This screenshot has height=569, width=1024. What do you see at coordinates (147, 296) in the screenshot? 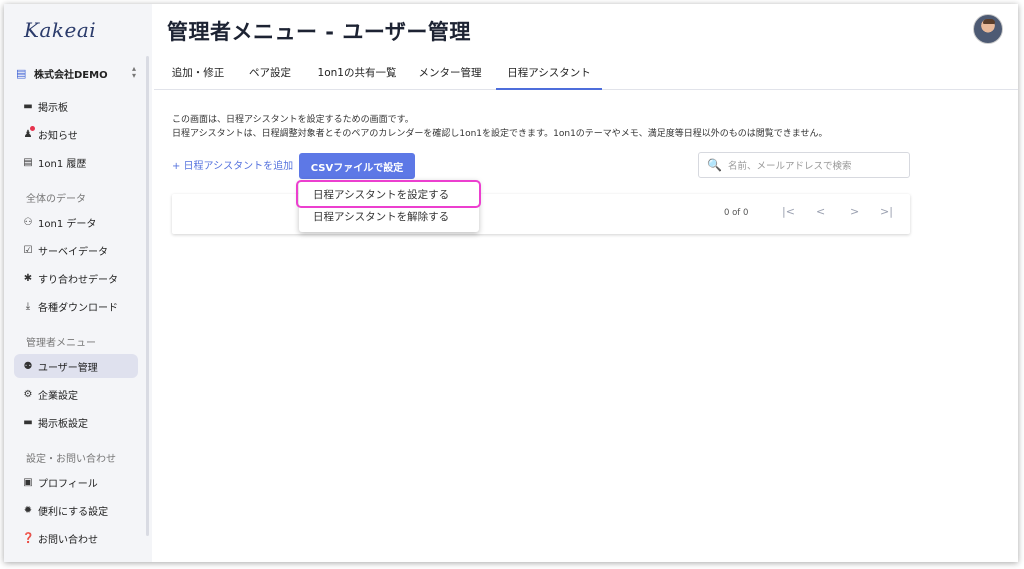
I see `sidebar-scrollbar` at bounding box center [147, 296].